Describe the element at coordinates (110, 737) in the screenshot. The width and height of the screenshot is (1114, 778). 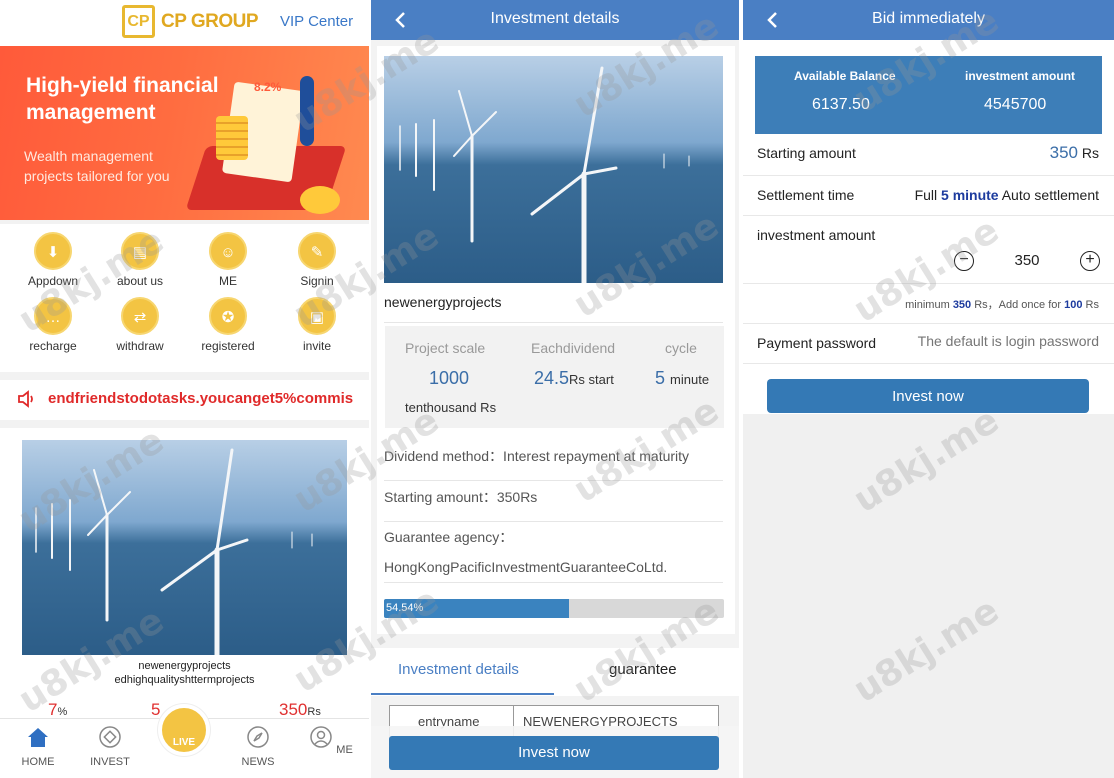
I see `invest-icon` at that location.